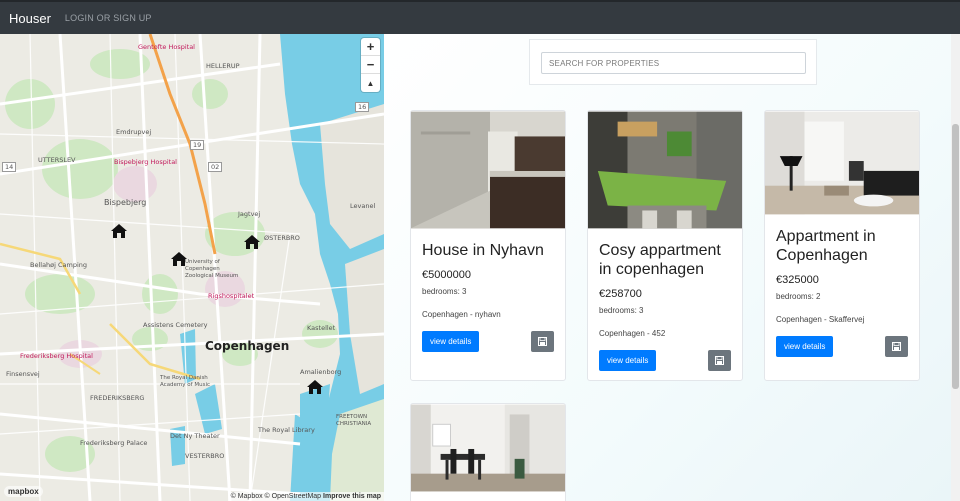 Image resolution: width=960 pixels, height=501 pixels. I want to click on map-label-assistens: Assistens Cemetery, so click(175, 325).